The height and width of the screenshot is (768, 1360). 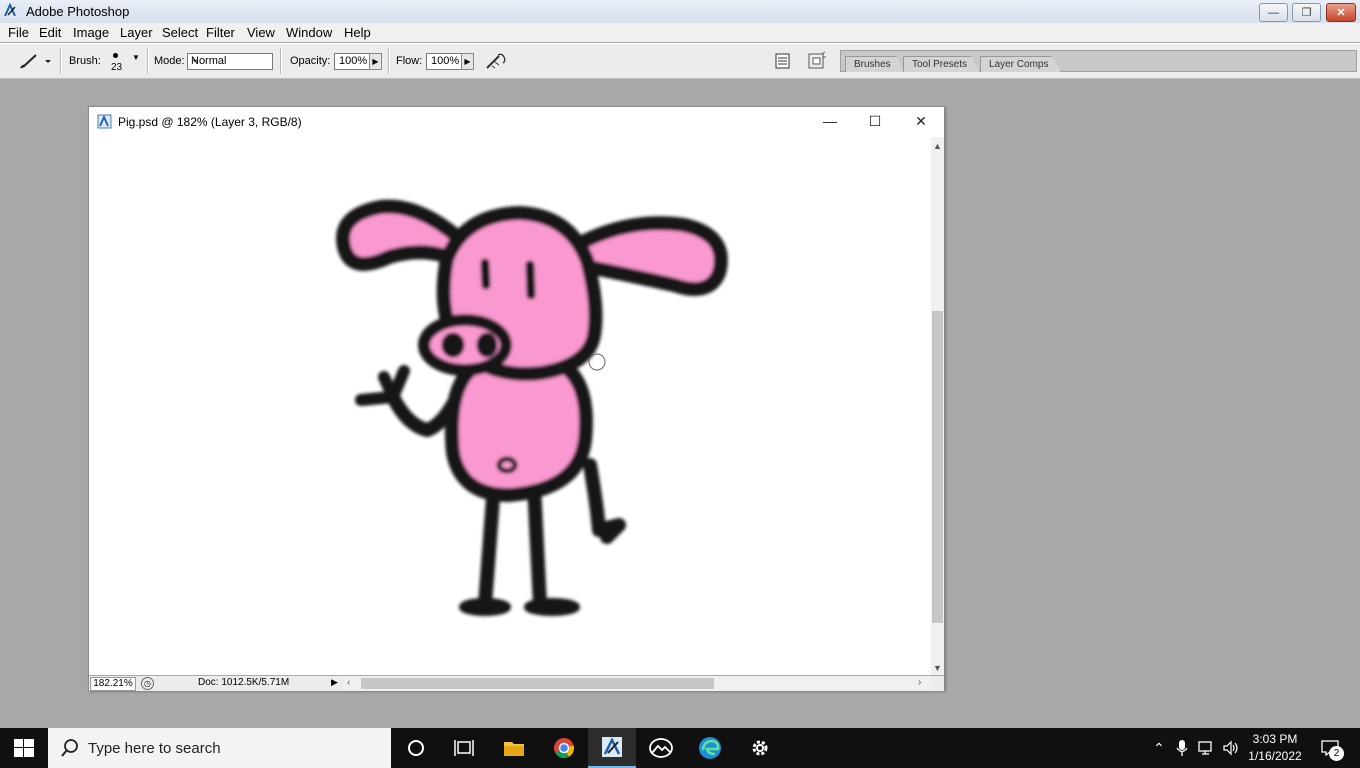 I want to click on photoshop-taskbar-button, so click(x=612, y=748).